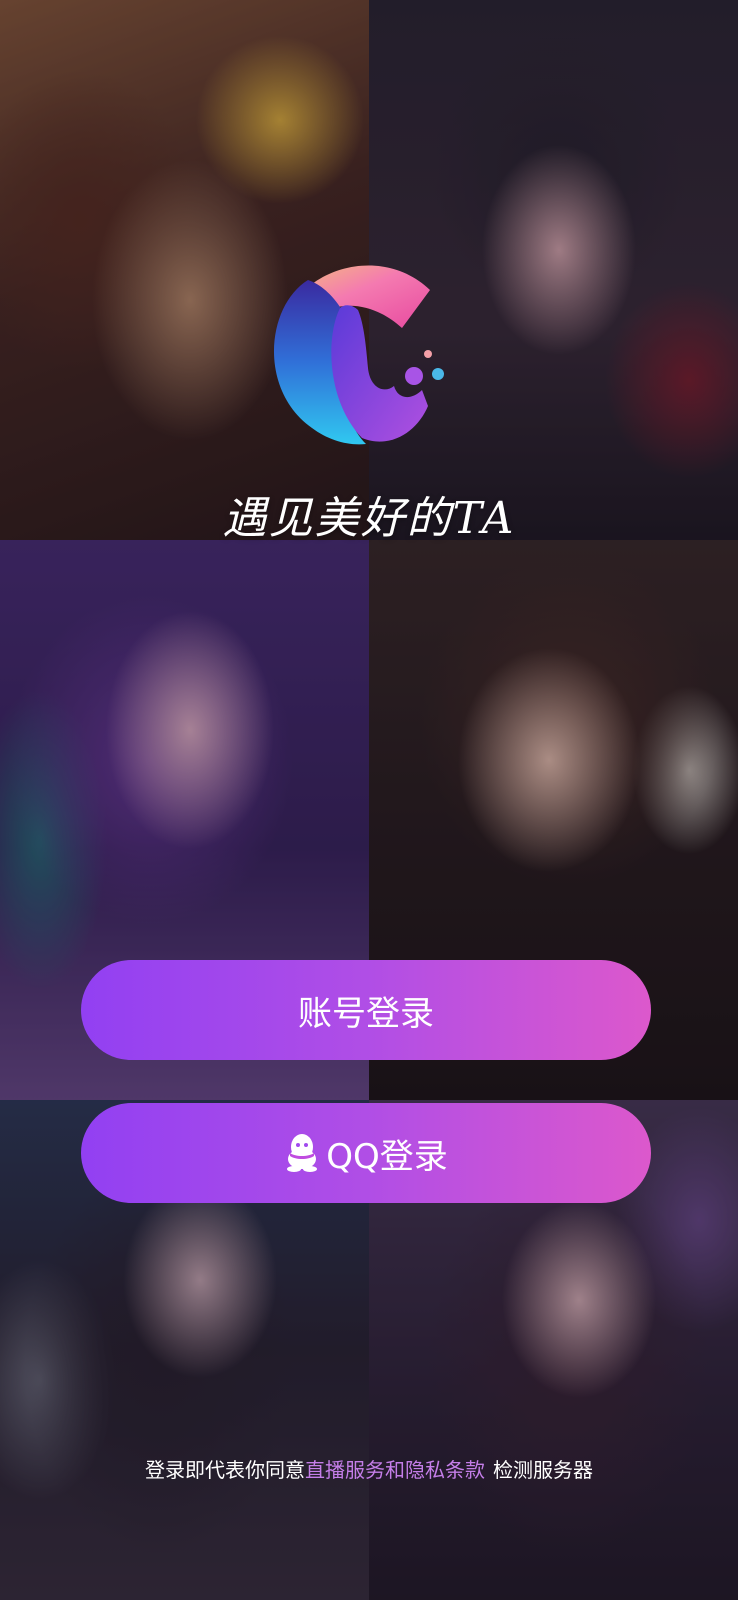  I want to click on account-login-button: 账号登录, so click(366, 1010).